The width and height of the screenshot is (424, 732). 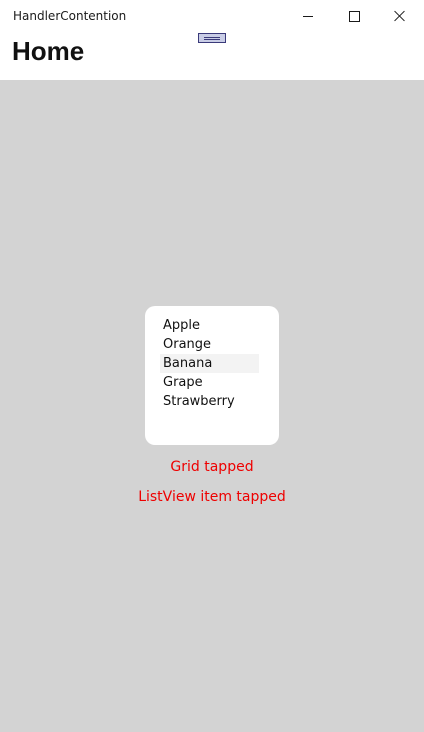 What do you see at coordinates (48, 51) in the screenshot?
I see `page-title: Home` at bounding box center [48, 51].